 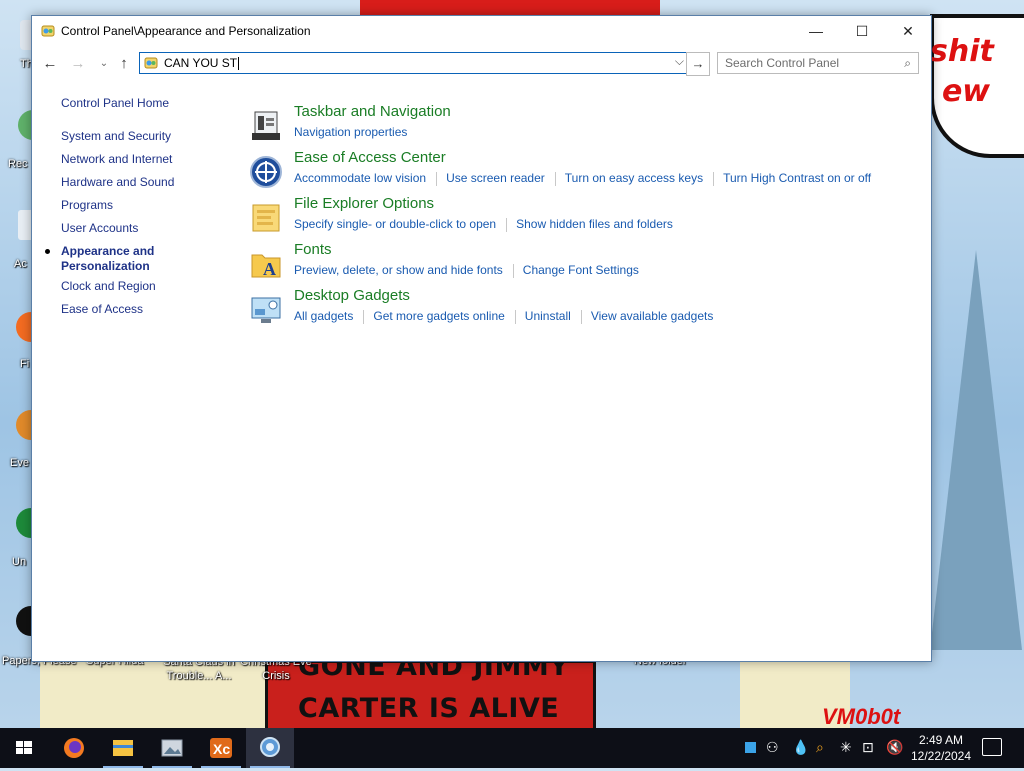 What do you see at coordinates (323, 316) in the screenshot?
I see `link-all-gadgets: All gadgets` at bounding box center [323, 316].